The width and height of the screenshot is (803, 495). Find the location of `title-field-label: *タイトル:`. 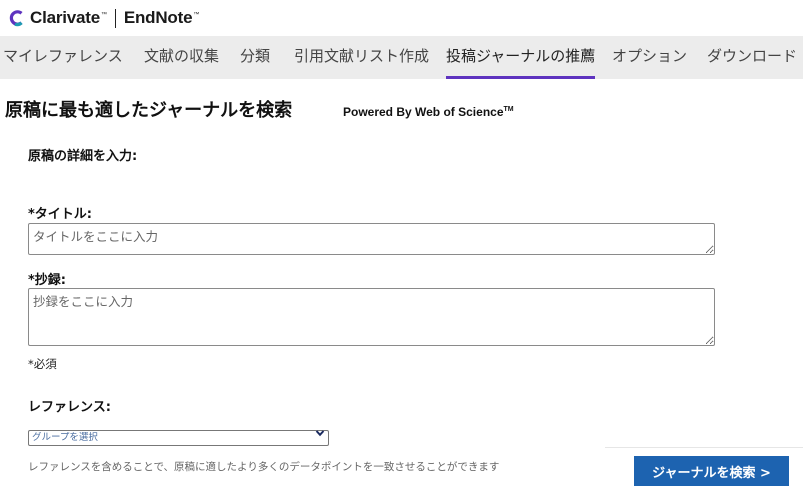

title-field-label: *タイトル: is located at coordinates (60, 214).